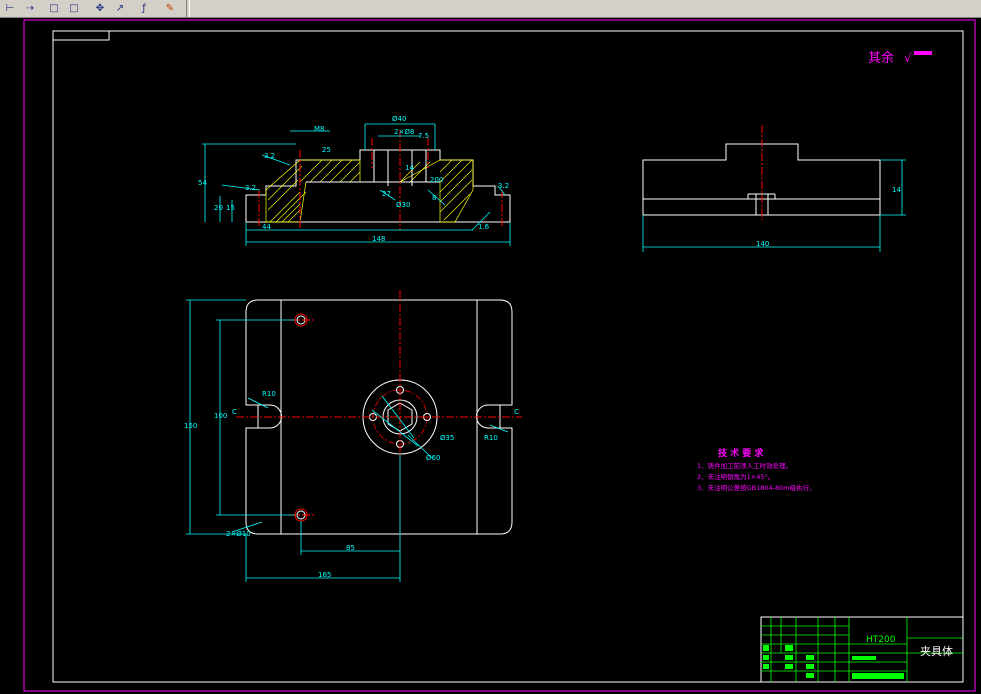 This screenshot has height=694, width=981. I want to click on roughness-label: 其余, so click(881, 58).